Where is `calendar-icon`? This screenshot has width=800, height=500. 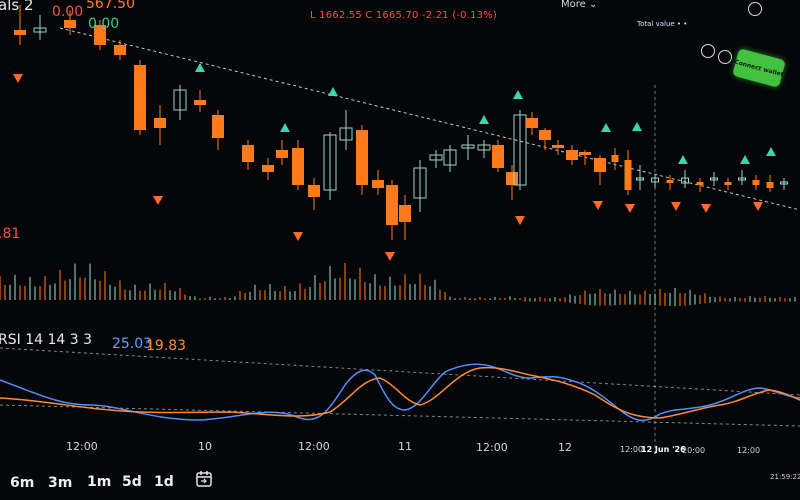 calendar-icon is located at coordinates (204, 479).